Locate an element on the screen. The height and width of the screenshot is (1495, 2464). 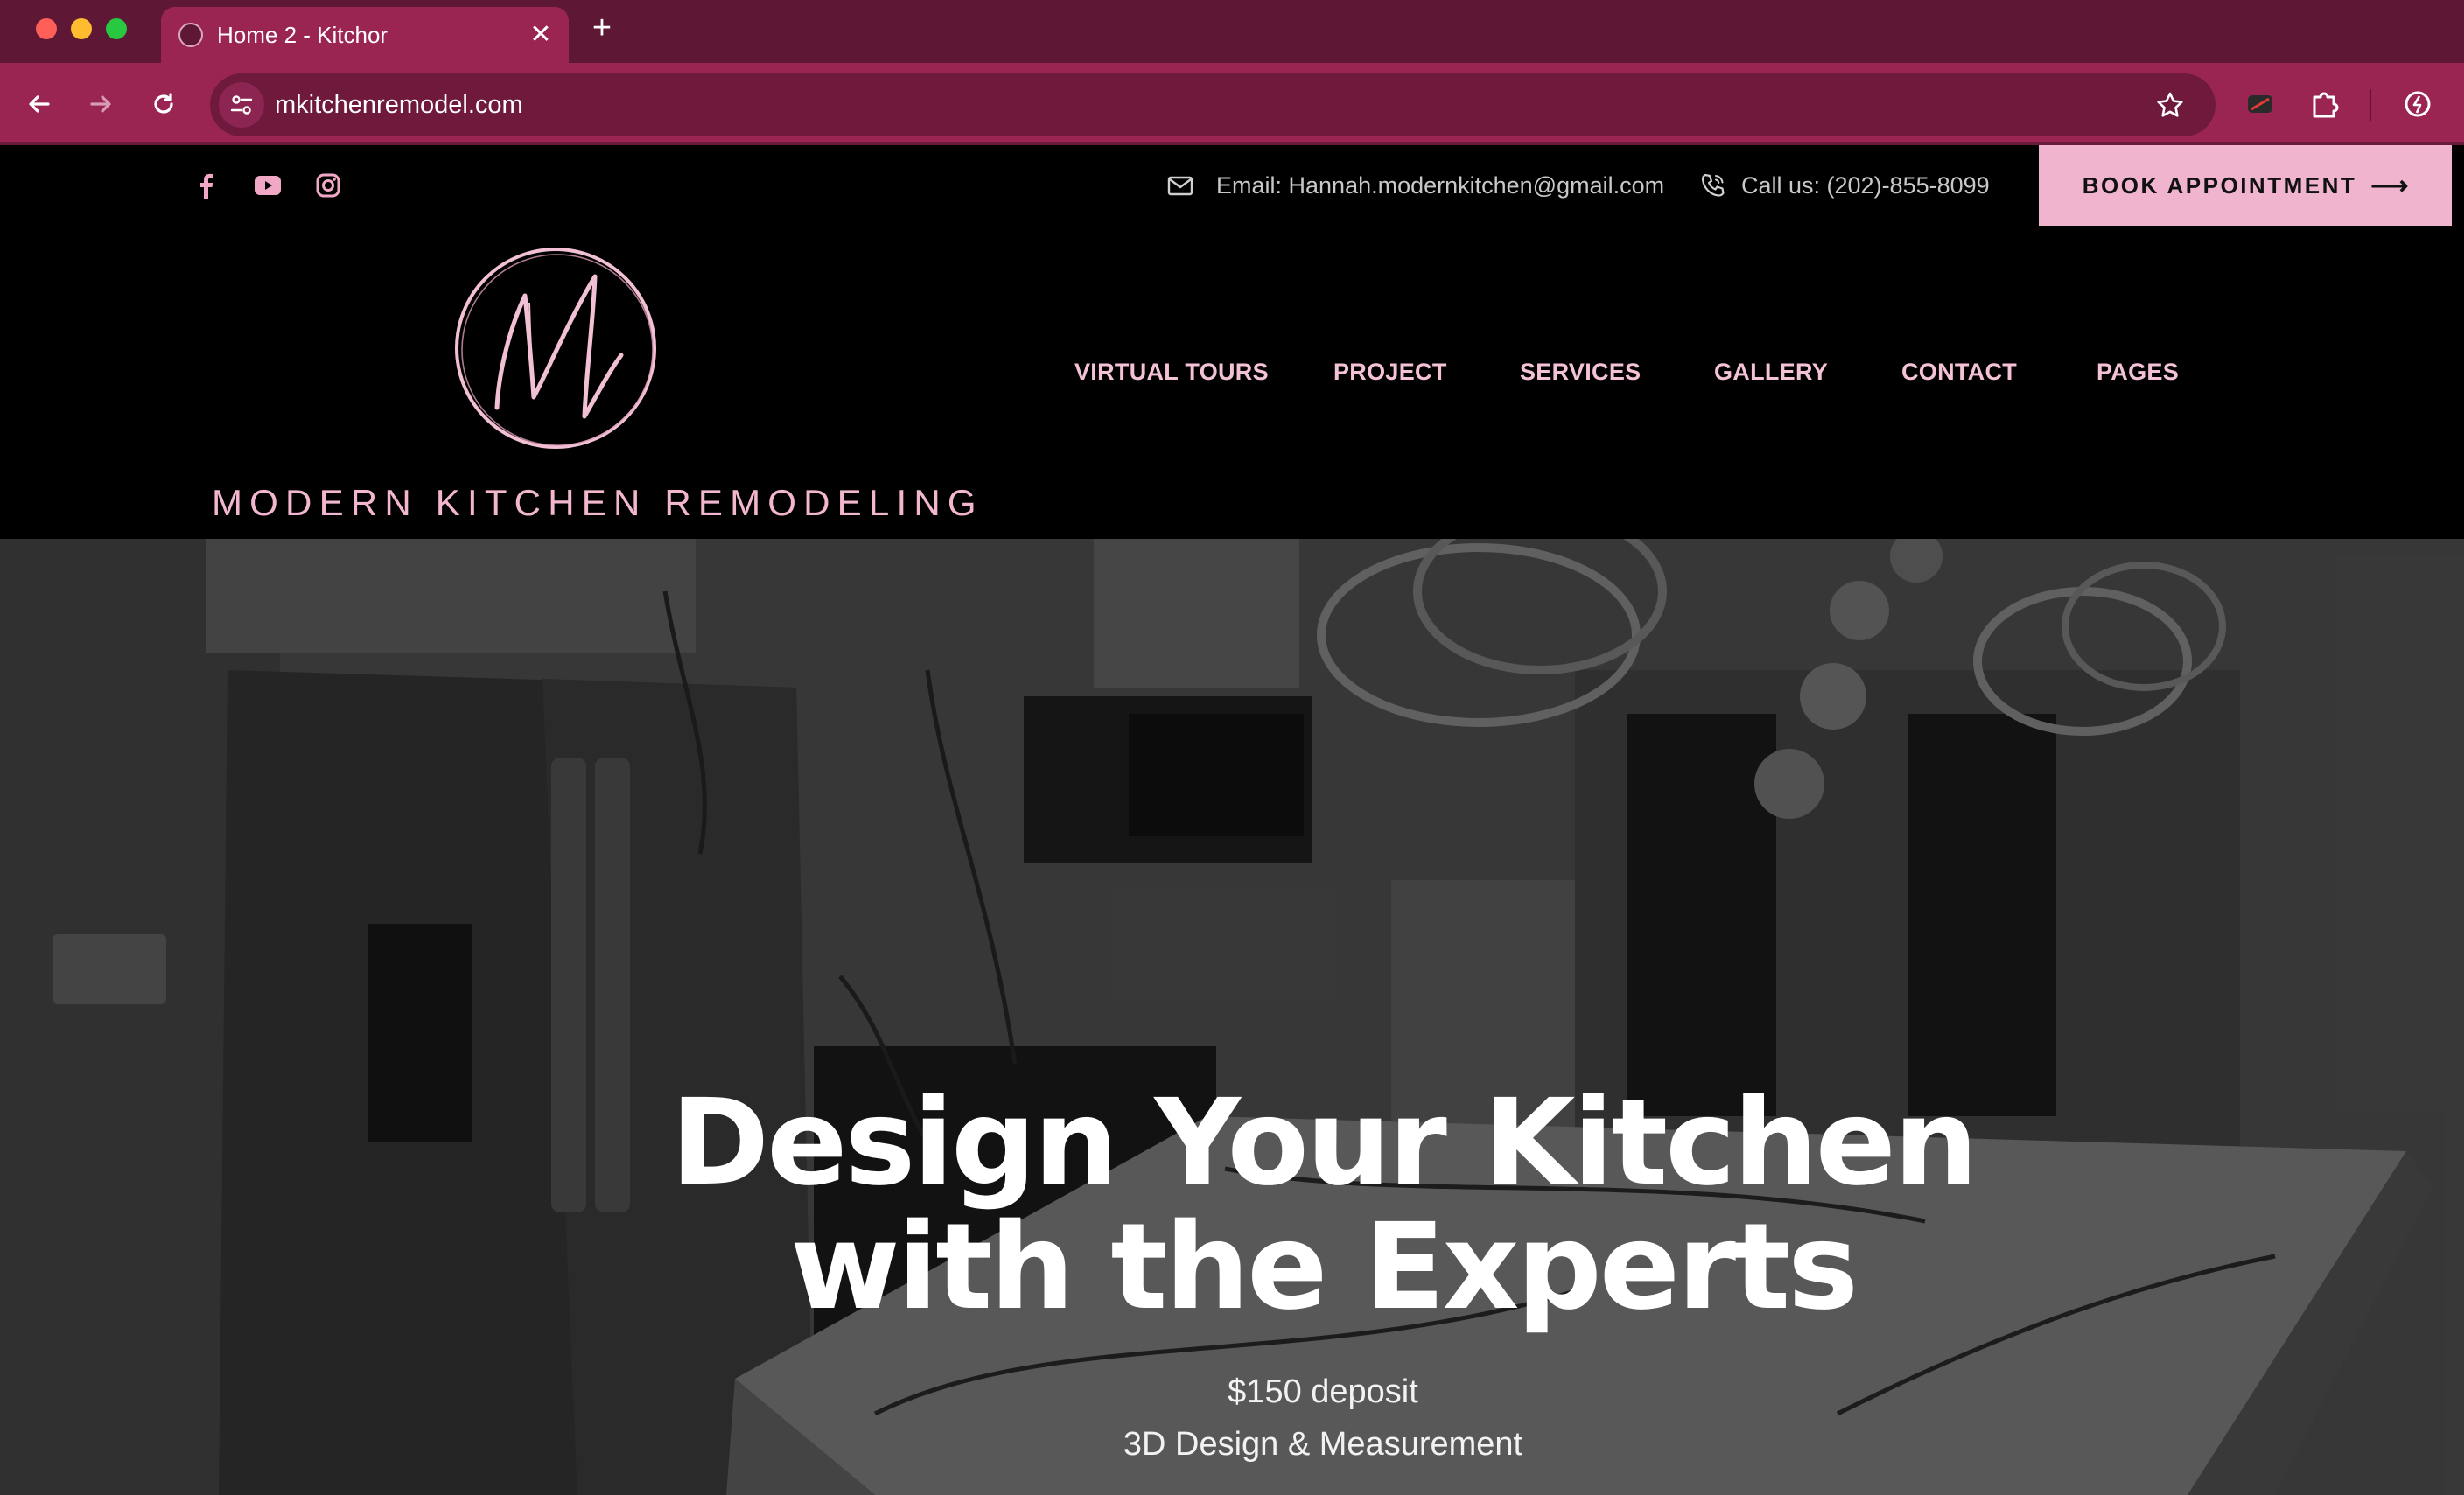
puzzle-icon is located at coordinates (2326, 105).